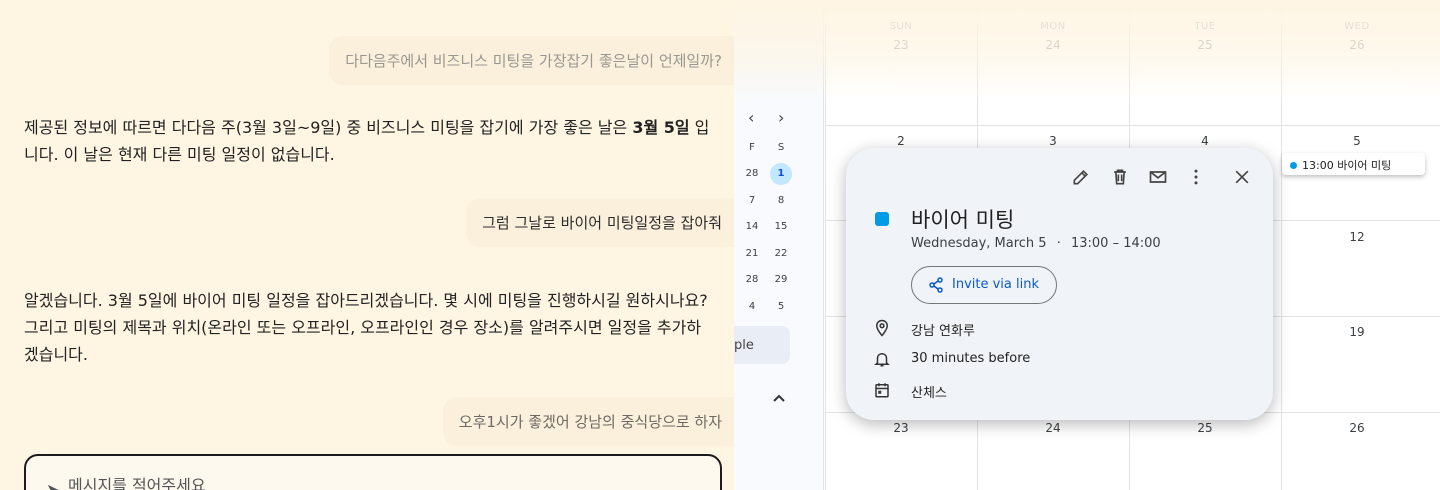 Image resolution: width=1440 pixels, height=490 pixels. I want to click on delete-icon, so click(1120, 177).